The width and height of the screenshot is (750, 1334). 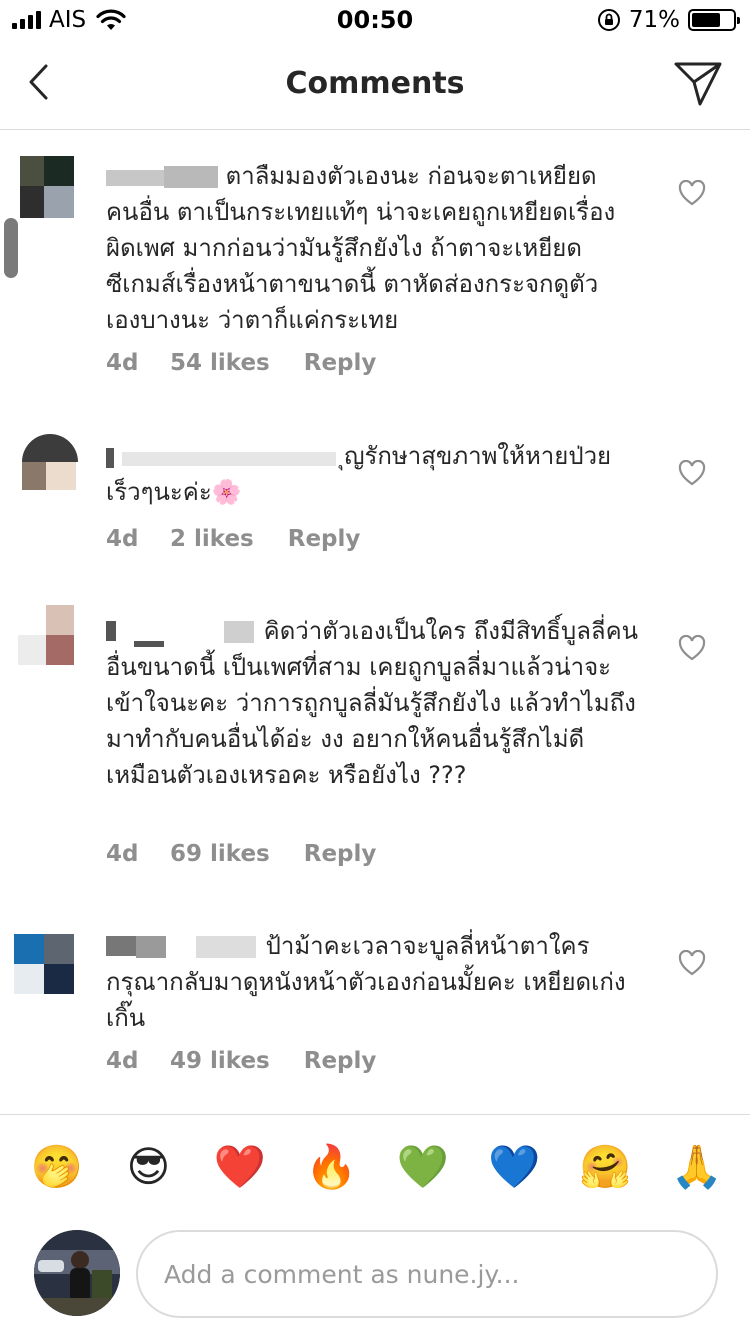 I want to click on comment-composer, so click(x=375, y=1276).